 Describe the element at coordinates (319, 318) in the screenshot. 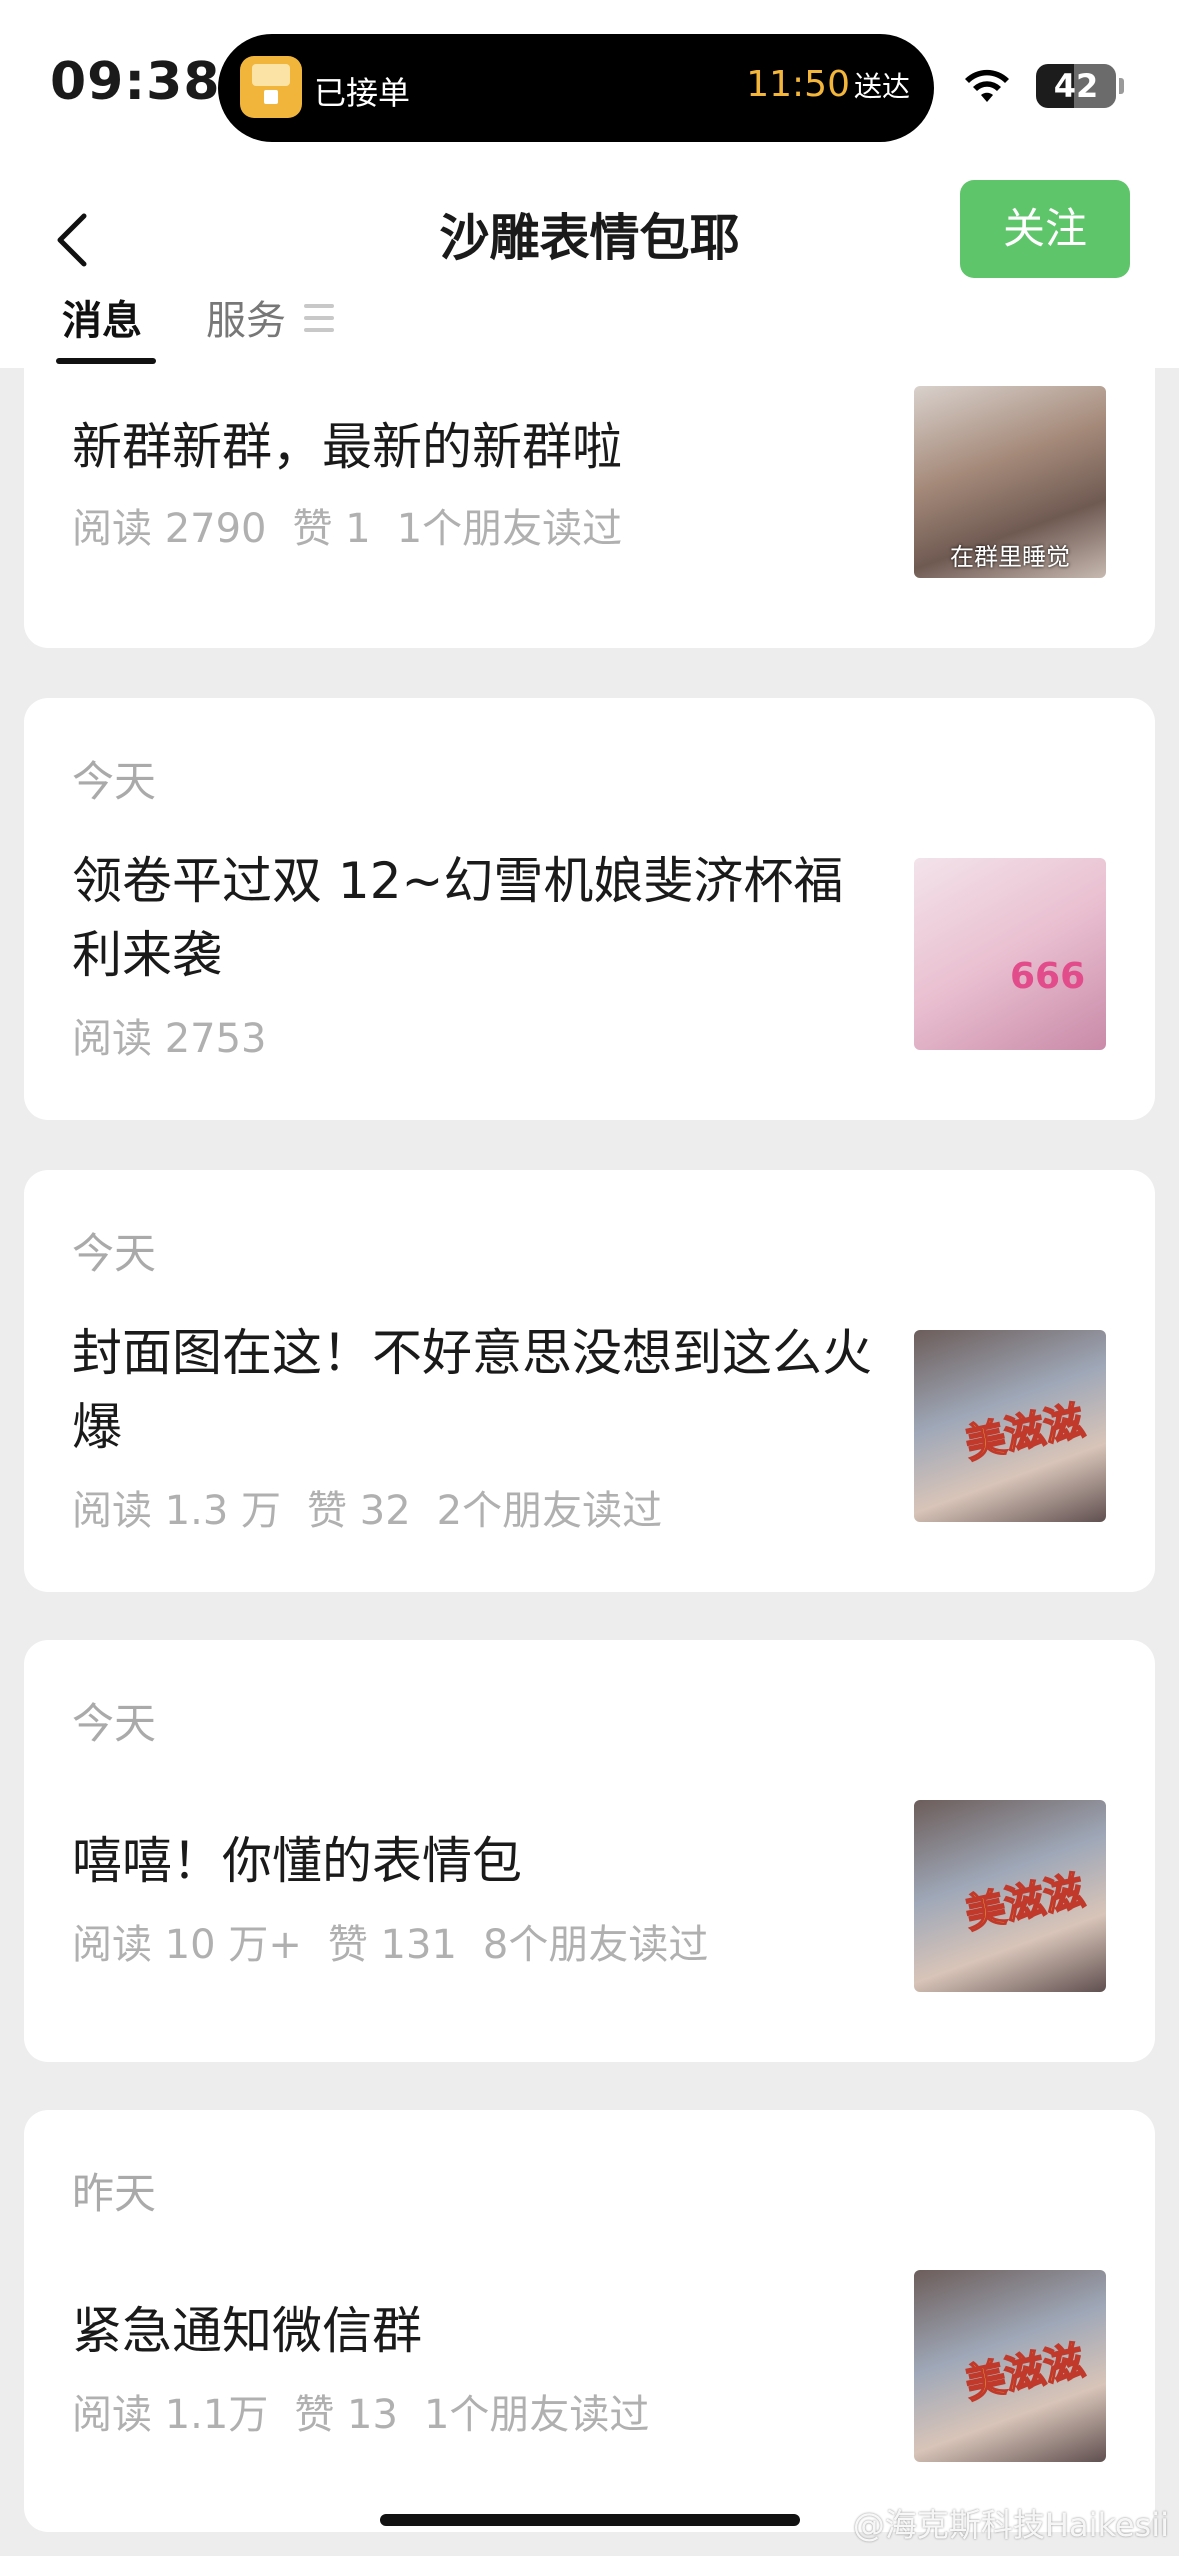

I see `menu-icon` at that location.